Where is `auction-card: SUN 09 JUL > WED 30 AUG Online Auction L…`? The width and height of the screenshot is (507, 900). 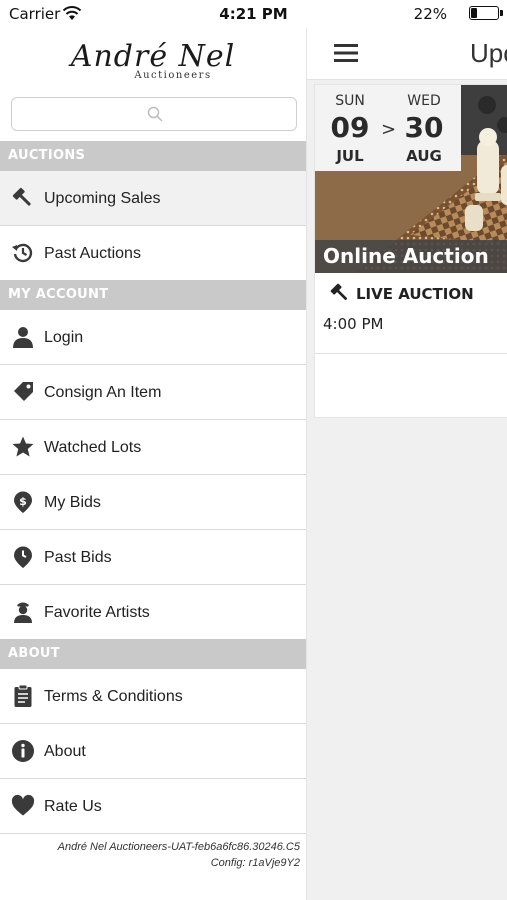
auction-card: SUN 09 JUL > WED 30 AUG Online Auction L… is located at coordinates (410, 251).